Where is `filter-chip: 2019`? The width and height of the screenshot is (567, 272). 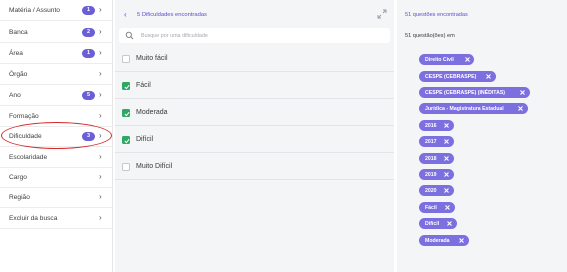
filter-chip: 2019 is located at coordinates (436, 174).